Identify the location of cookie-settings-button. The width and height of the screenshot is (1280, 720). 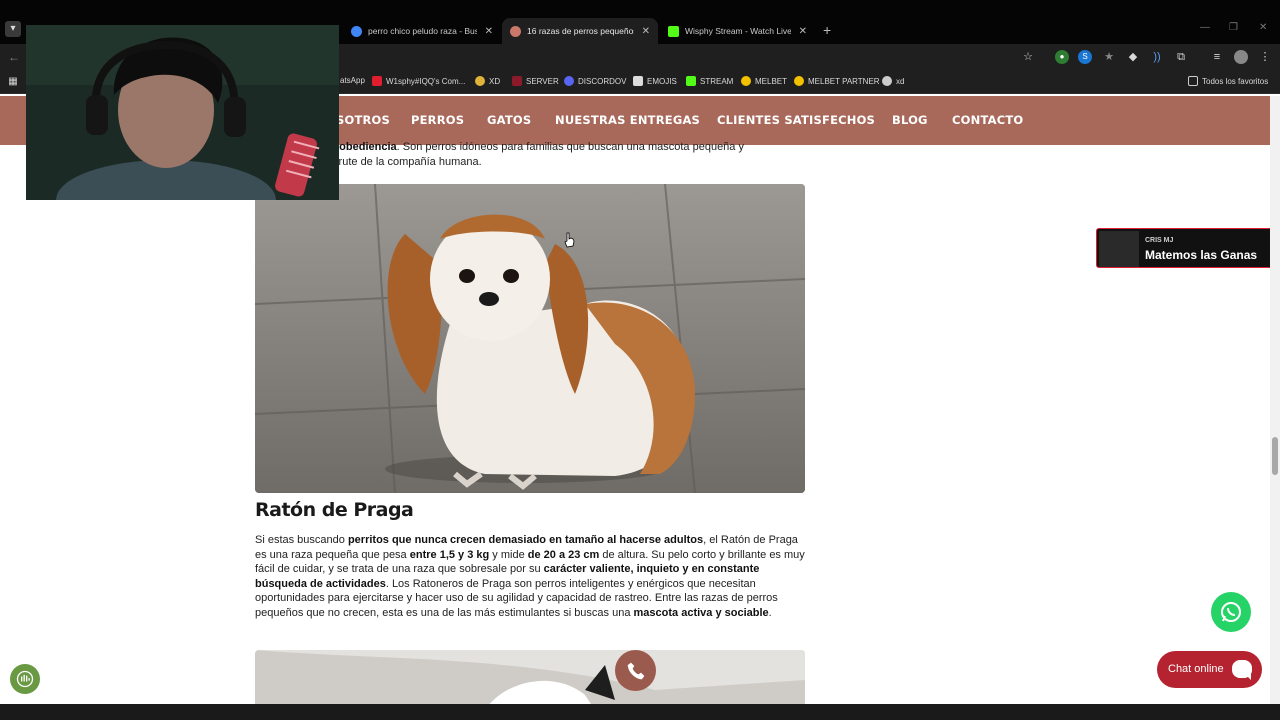
(25, 679).